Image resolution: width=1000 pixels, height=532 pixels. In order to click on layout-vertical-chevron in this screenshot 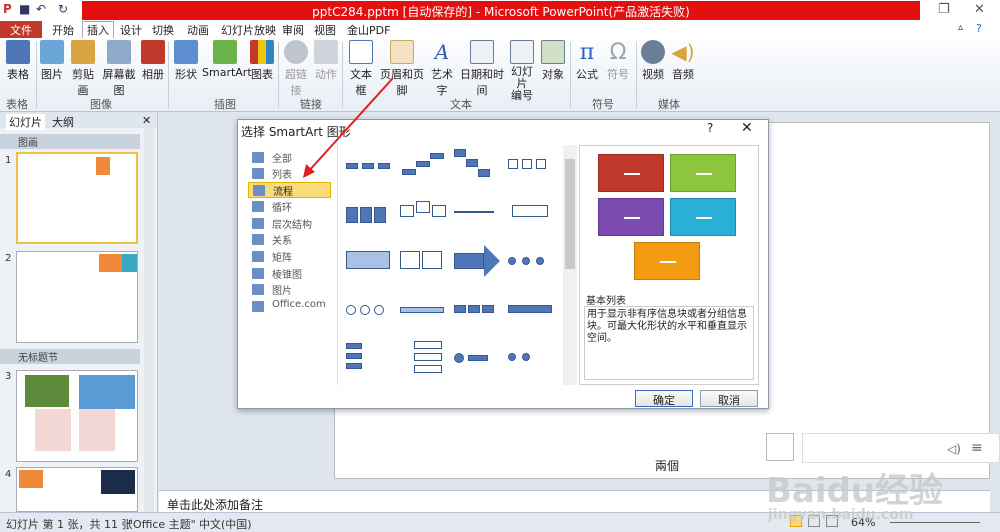, I will do `click(371, 359)`.